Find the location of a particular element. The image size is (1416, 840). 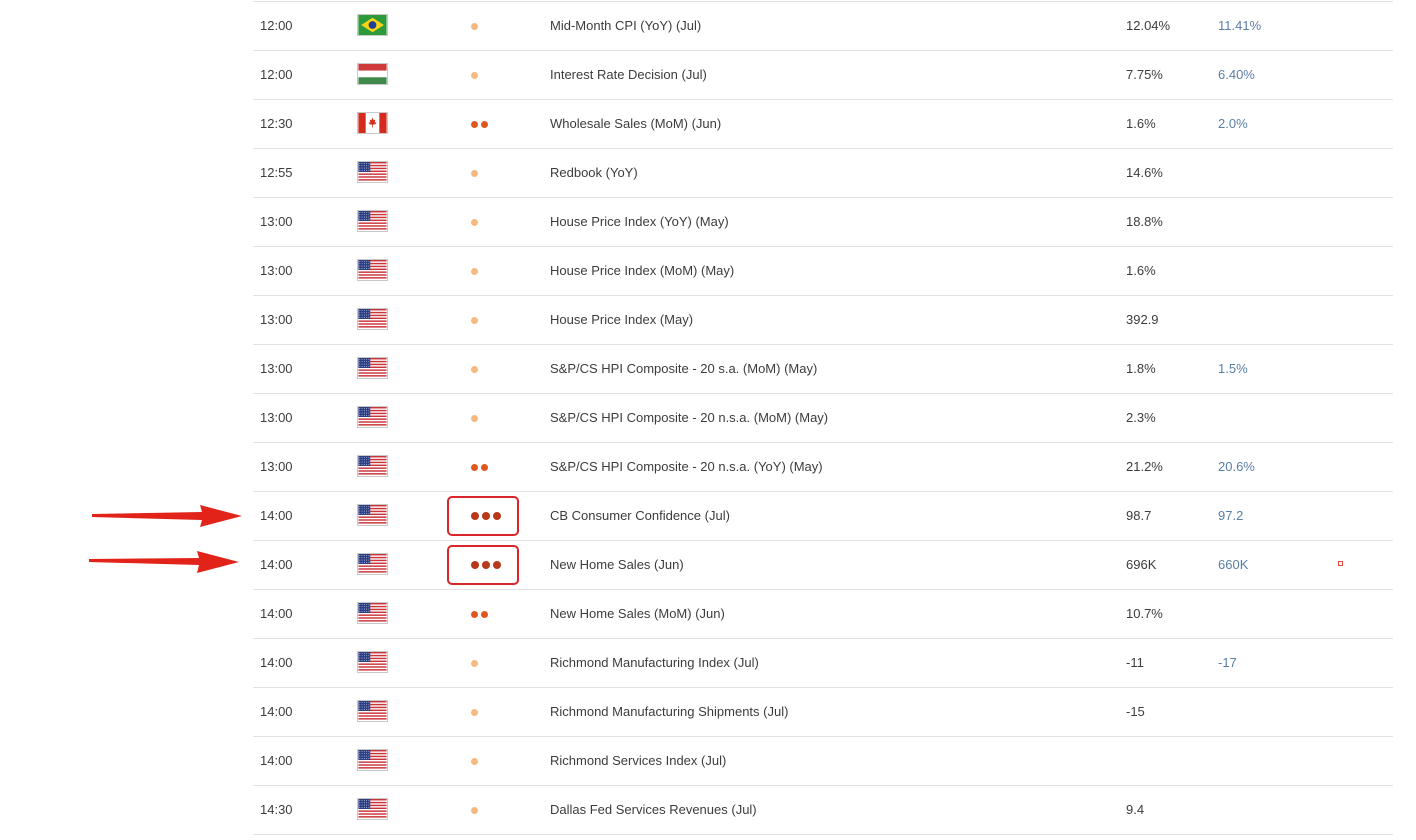

table-row: 14:00 New Home Sales (MoM) (Jun) 10.7% is located at coordinates (823, 614).